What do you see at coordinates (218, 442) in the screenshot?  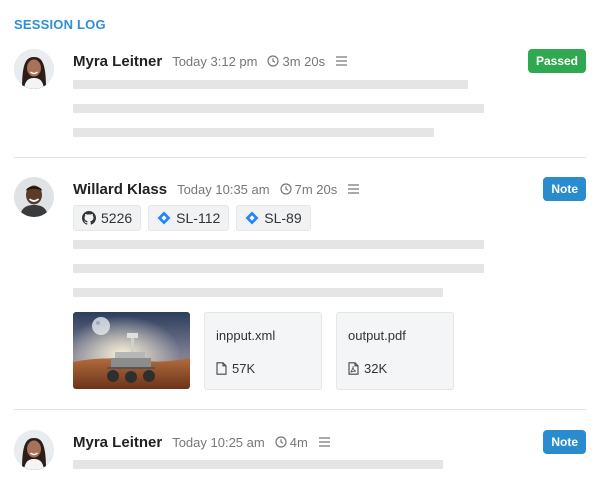 I see `timestamp: Today 10:25 am` at bounding box center [218, 442].